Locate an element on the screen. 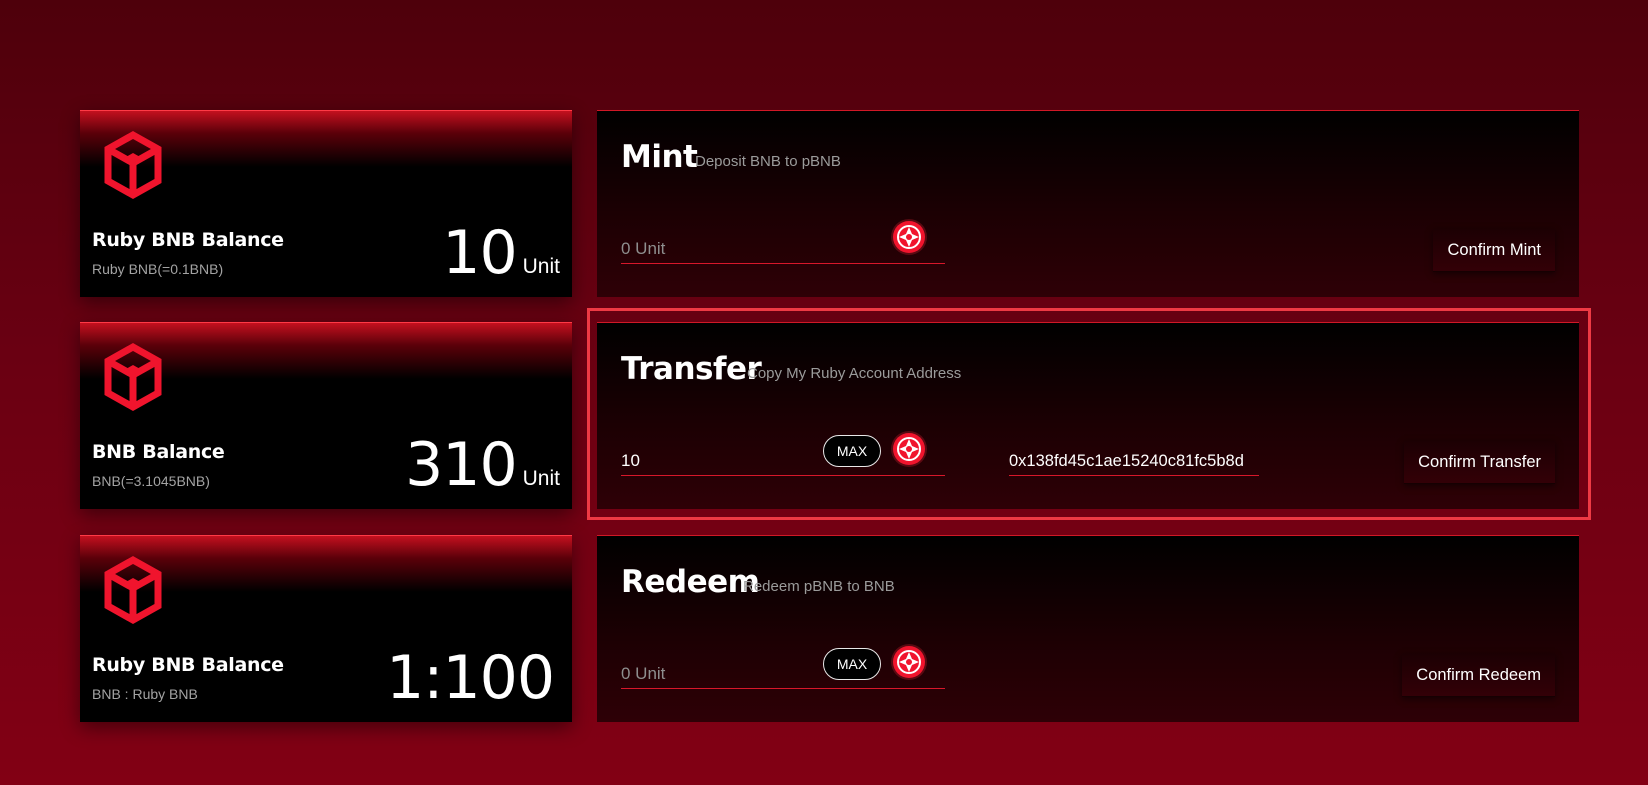 This screenshot has height=785, width=1648. panel-subtitle: Deposit BNB to pBNB is located at coordinates (768, 161).